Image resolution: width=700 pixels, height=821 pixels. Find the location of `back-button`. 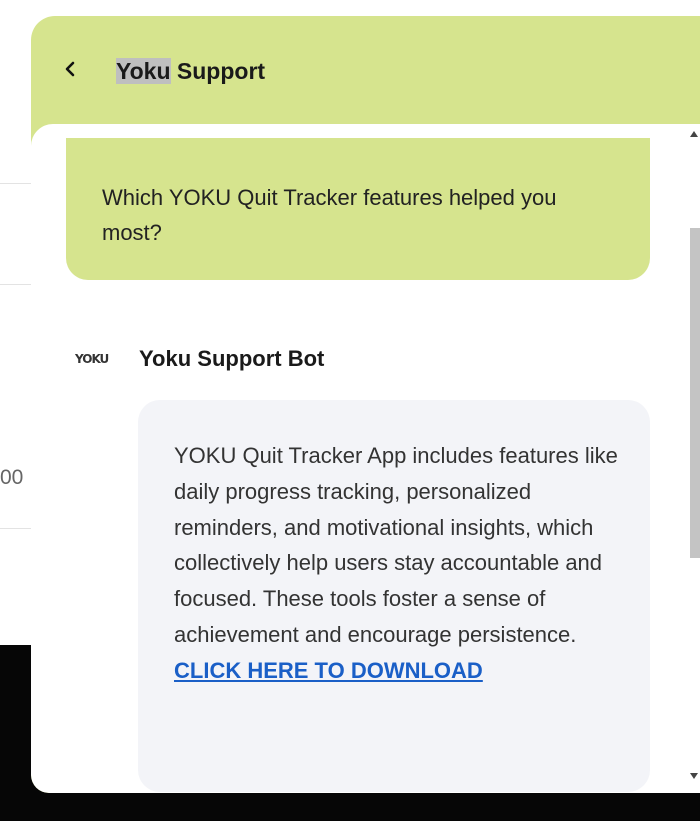

back-button is located at coordinates (70, 69).